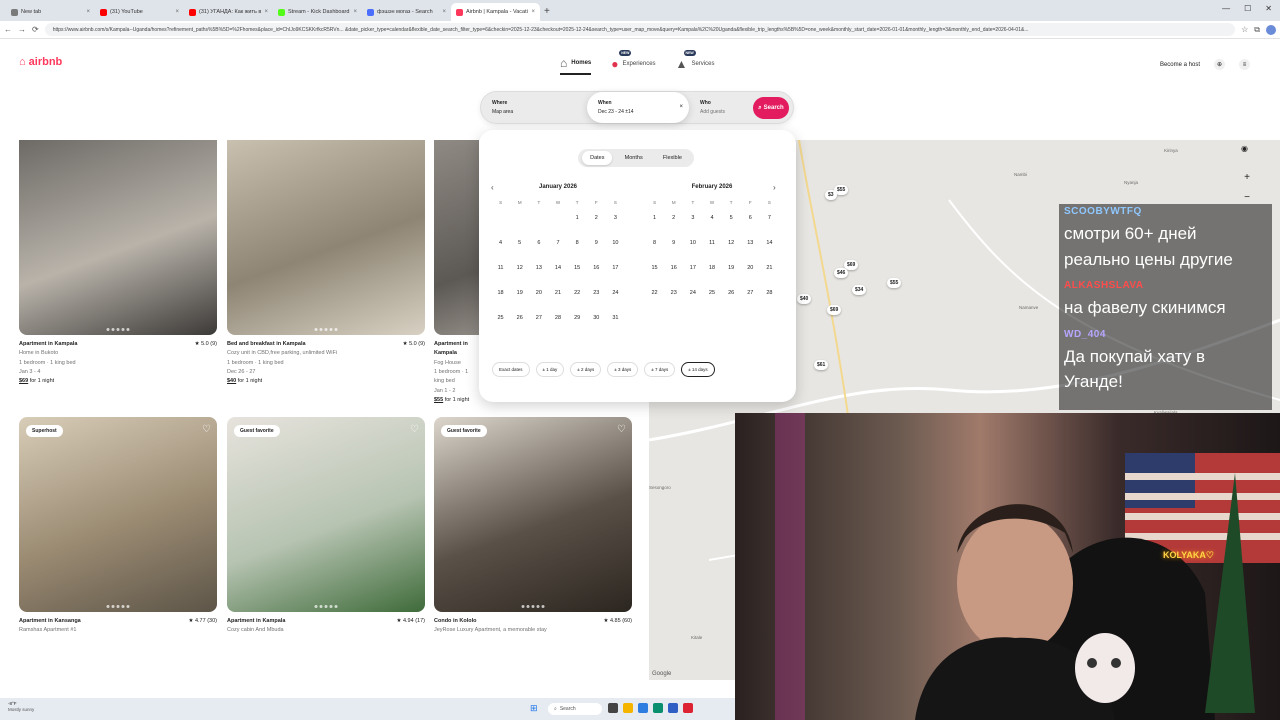 This screenshot has height=720, width=1280. I want to click on menu-icon: ≡, so click(1244, 64).